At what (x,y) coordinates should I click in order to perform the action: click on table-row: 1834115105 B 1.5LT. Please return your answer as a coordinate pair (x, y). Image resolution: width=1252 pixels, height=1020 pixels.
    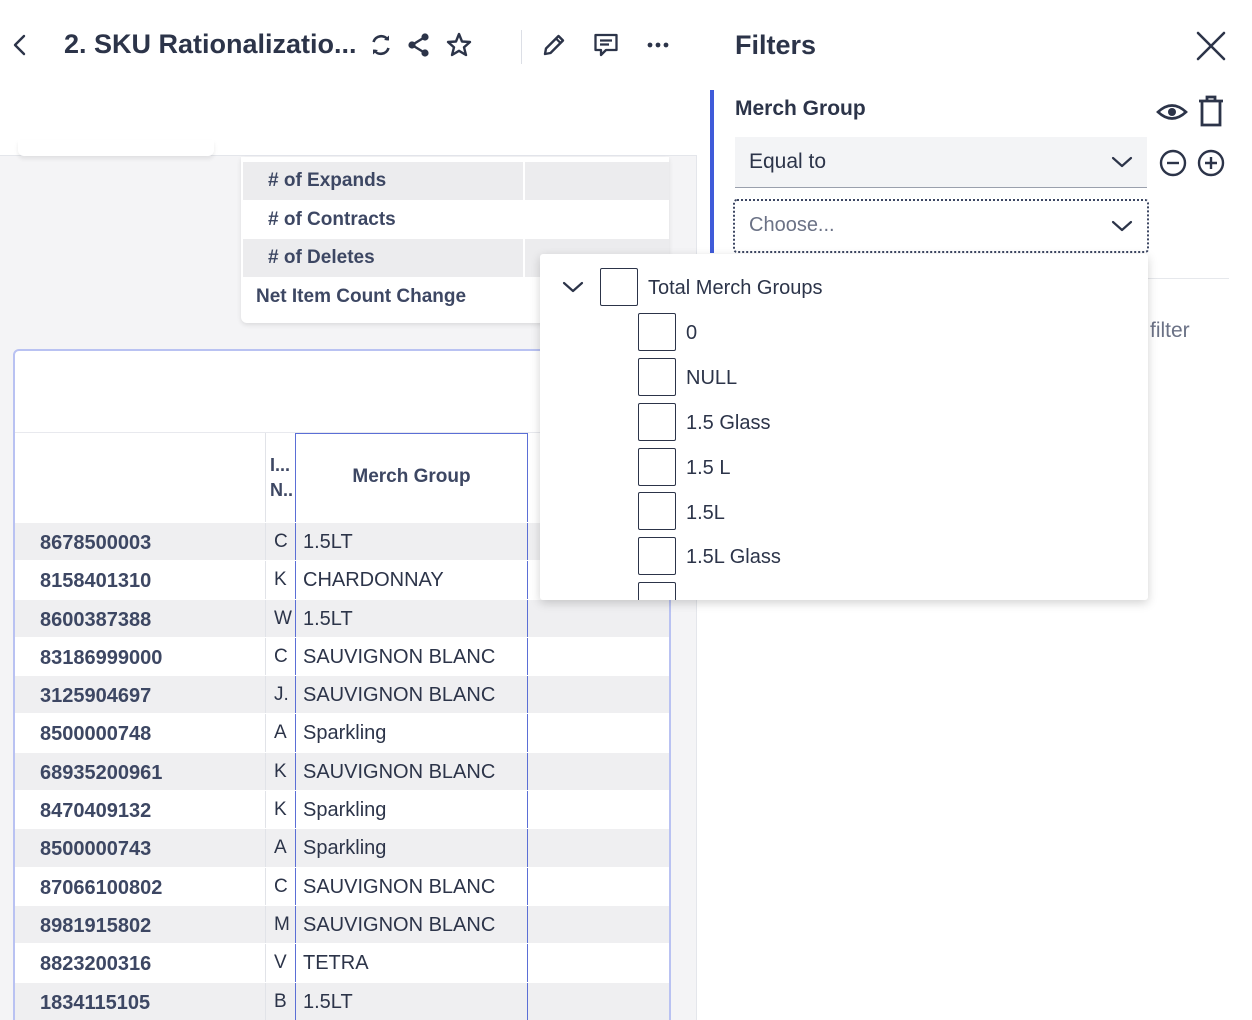
    Looking at the image, I should click on (342, 1000).